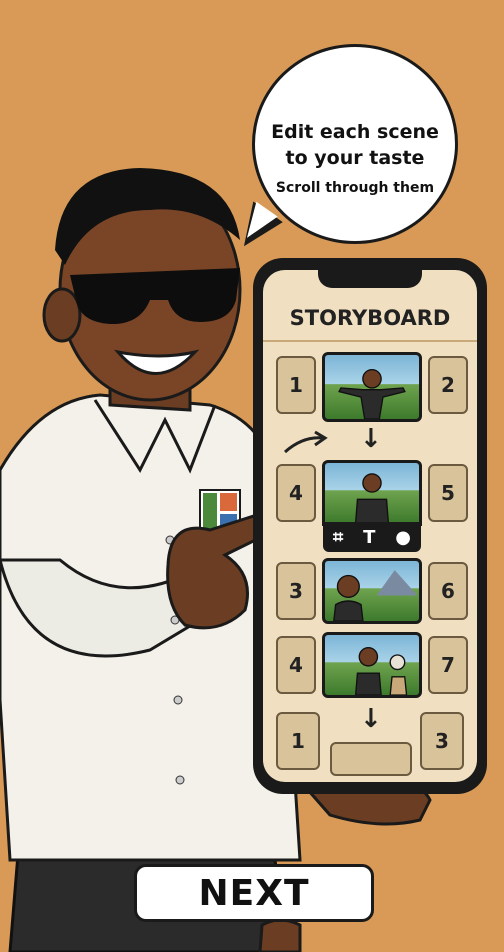 The width and height of the screenshot is (504, 952). I want to click on scene-edit-toolbar: ⌗ T ●, so click(372, 537).